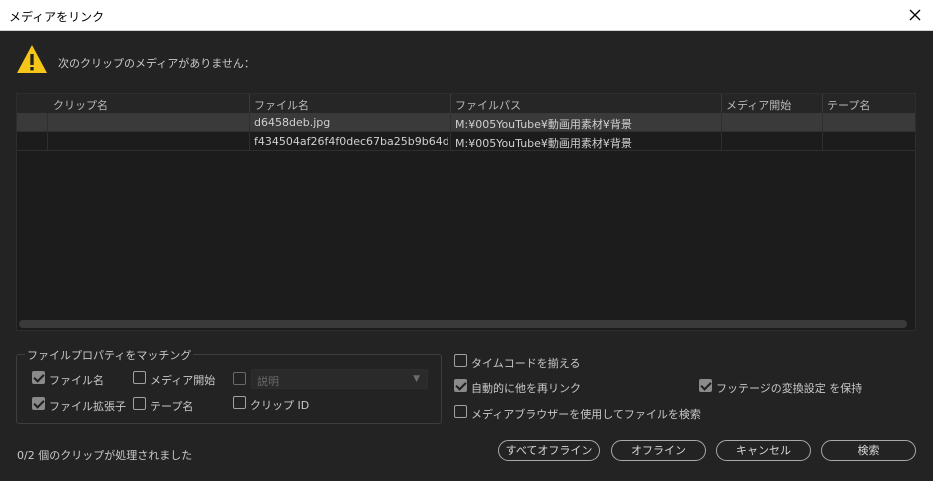 The width and height of the screenshot is (933, 481). What do you see at coordinates (76, 380) in the screenshot?
I see `file-name-label: ファイル名` at bounding box center [76, 380].